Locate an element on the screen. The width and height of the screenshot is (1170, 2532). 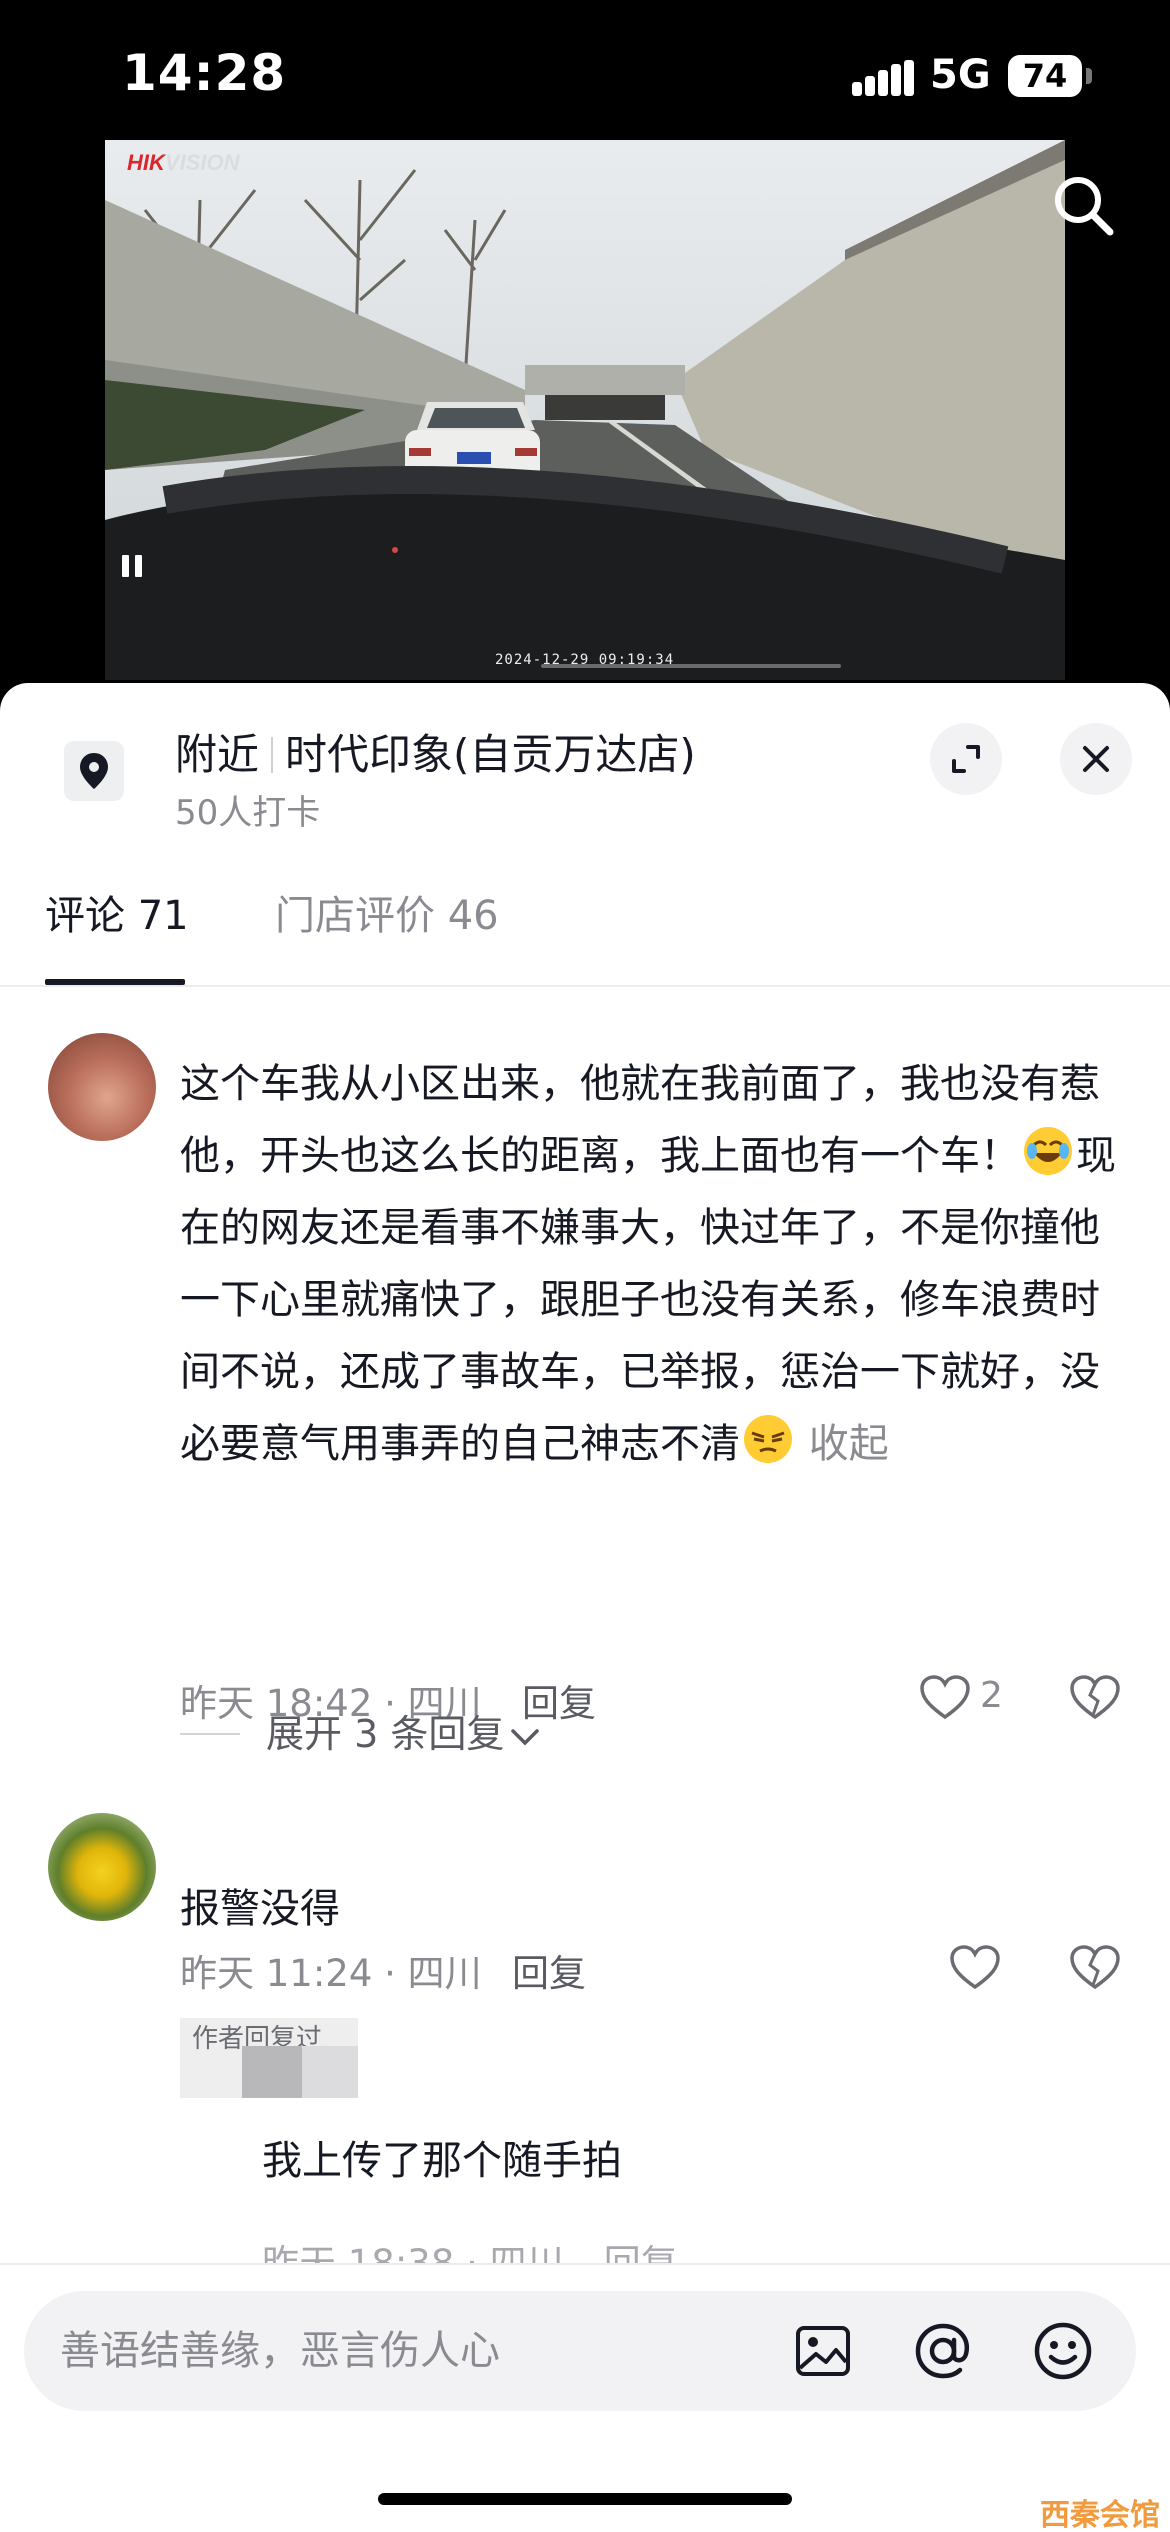
video-timestamp: 2024-12-29 09:19:34 is located at coordinates (585, 660).